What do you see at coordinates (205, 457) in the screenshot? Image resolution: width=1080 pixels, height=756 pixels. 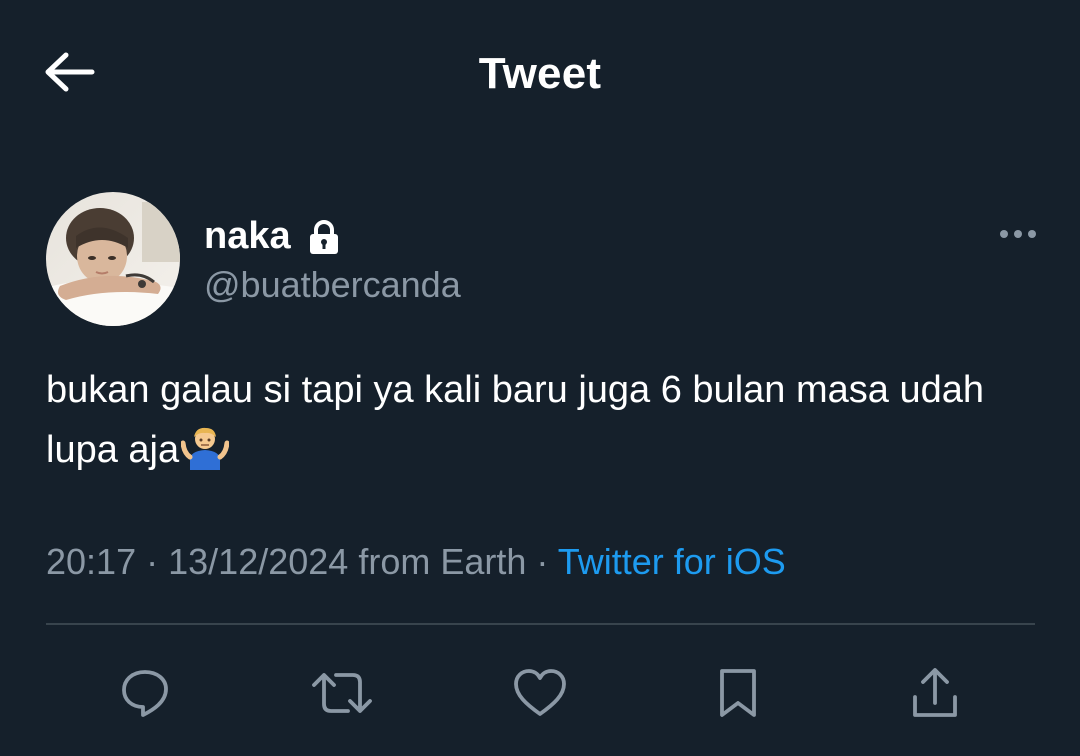 I see `person-shrugging-emoji-icon` at bounding box center [205, 457].